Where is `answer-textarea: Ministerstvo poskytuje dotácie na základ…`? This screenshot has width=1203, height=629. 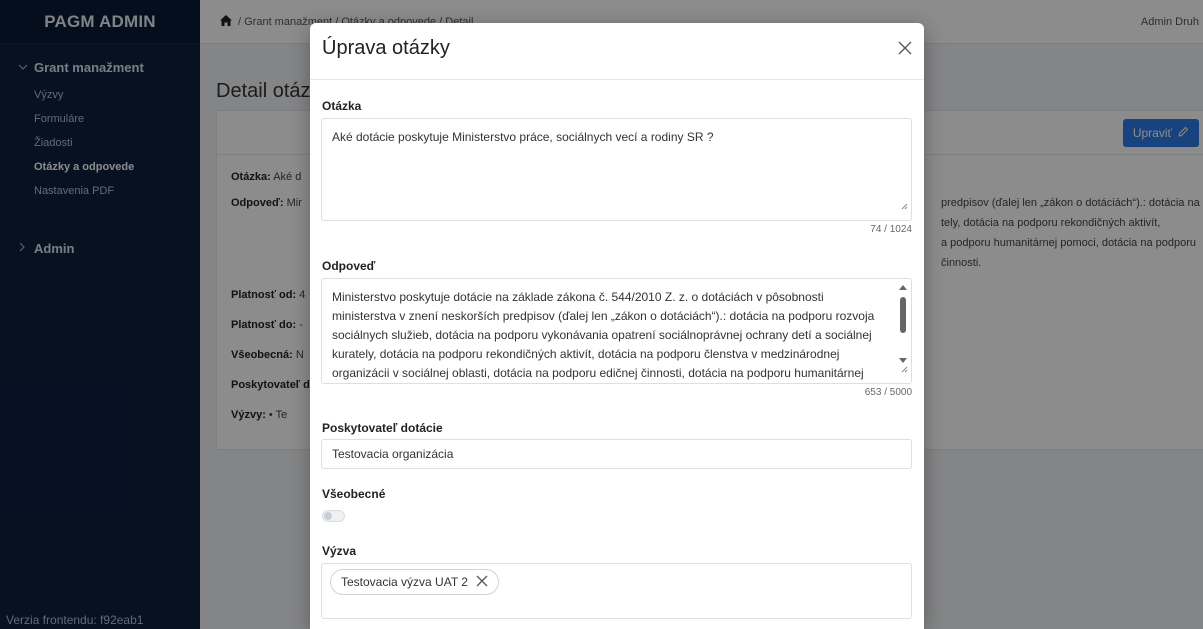 answer-textarea: Ministerstvo poskytuje dotácie na základ… is located at coordinates (616, 331).